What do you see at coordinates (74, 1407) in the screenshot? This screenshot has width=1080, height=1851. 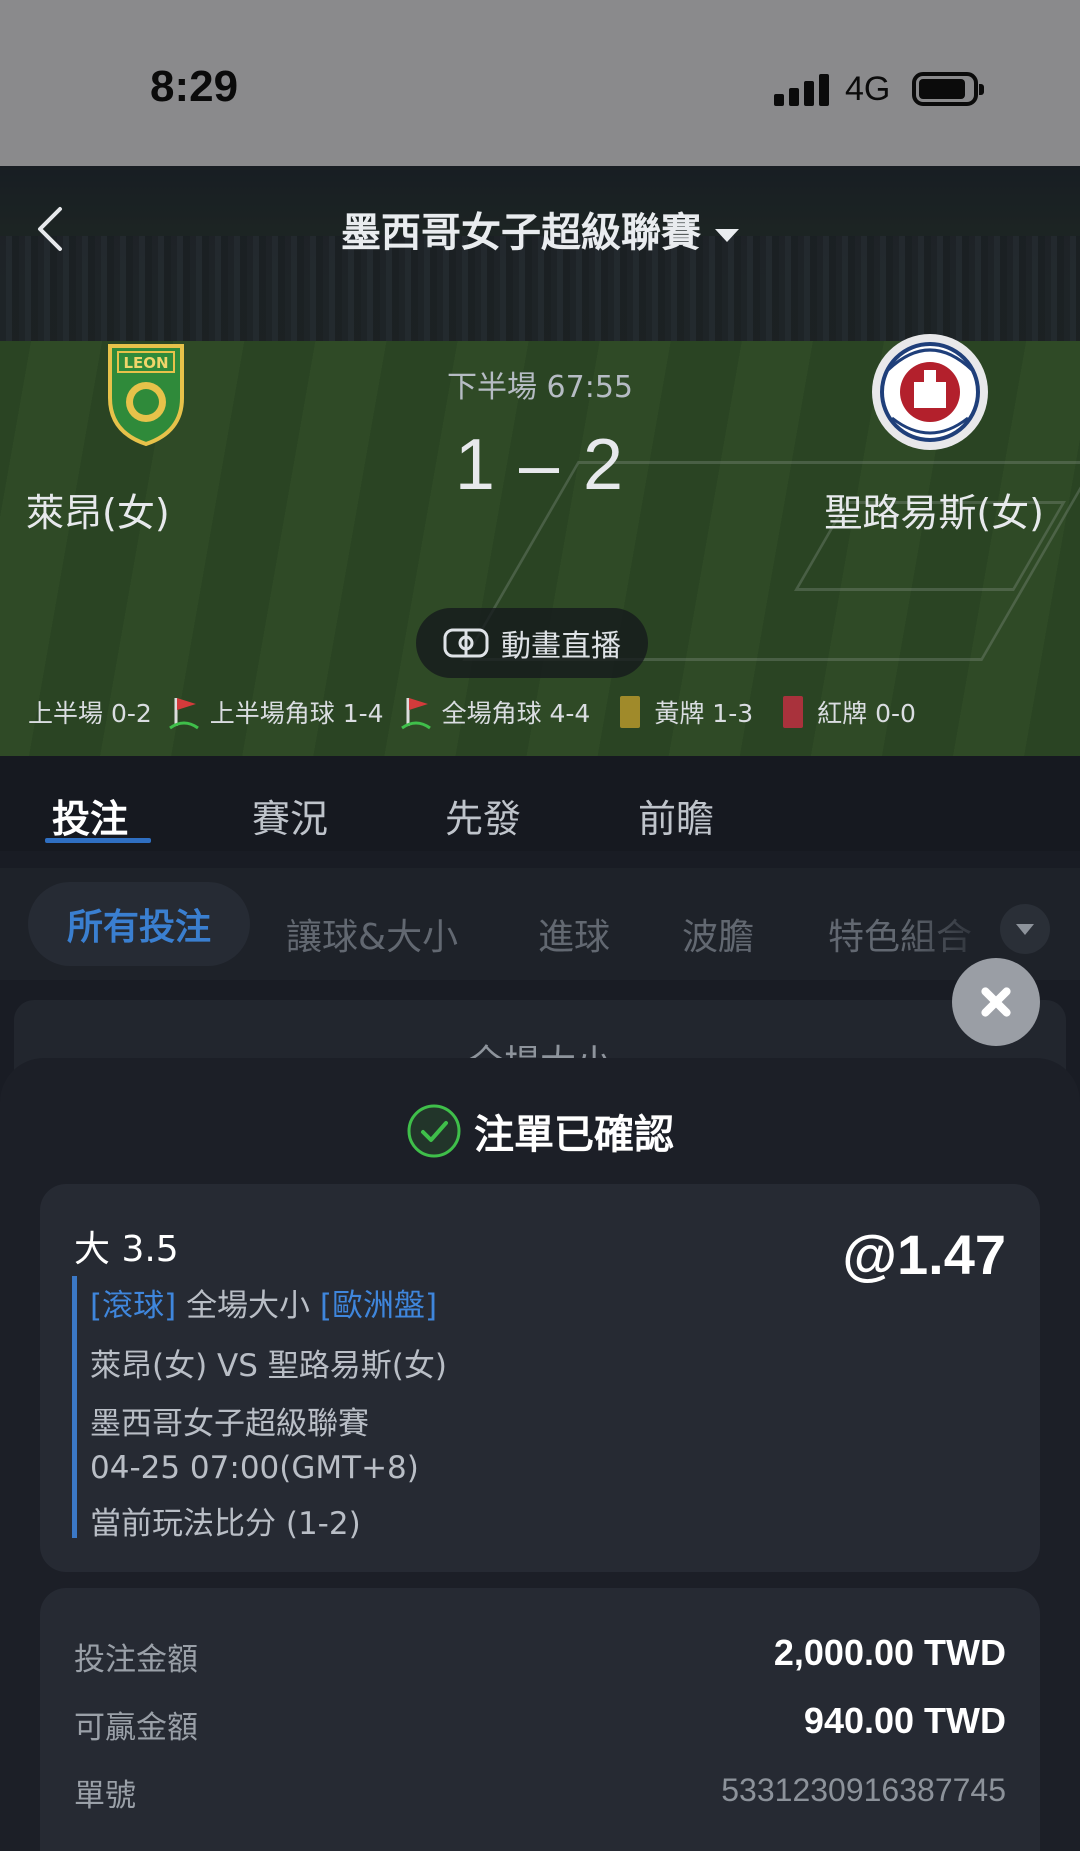 I see `detail-accent-bar` at bounding box center [74, 1407].